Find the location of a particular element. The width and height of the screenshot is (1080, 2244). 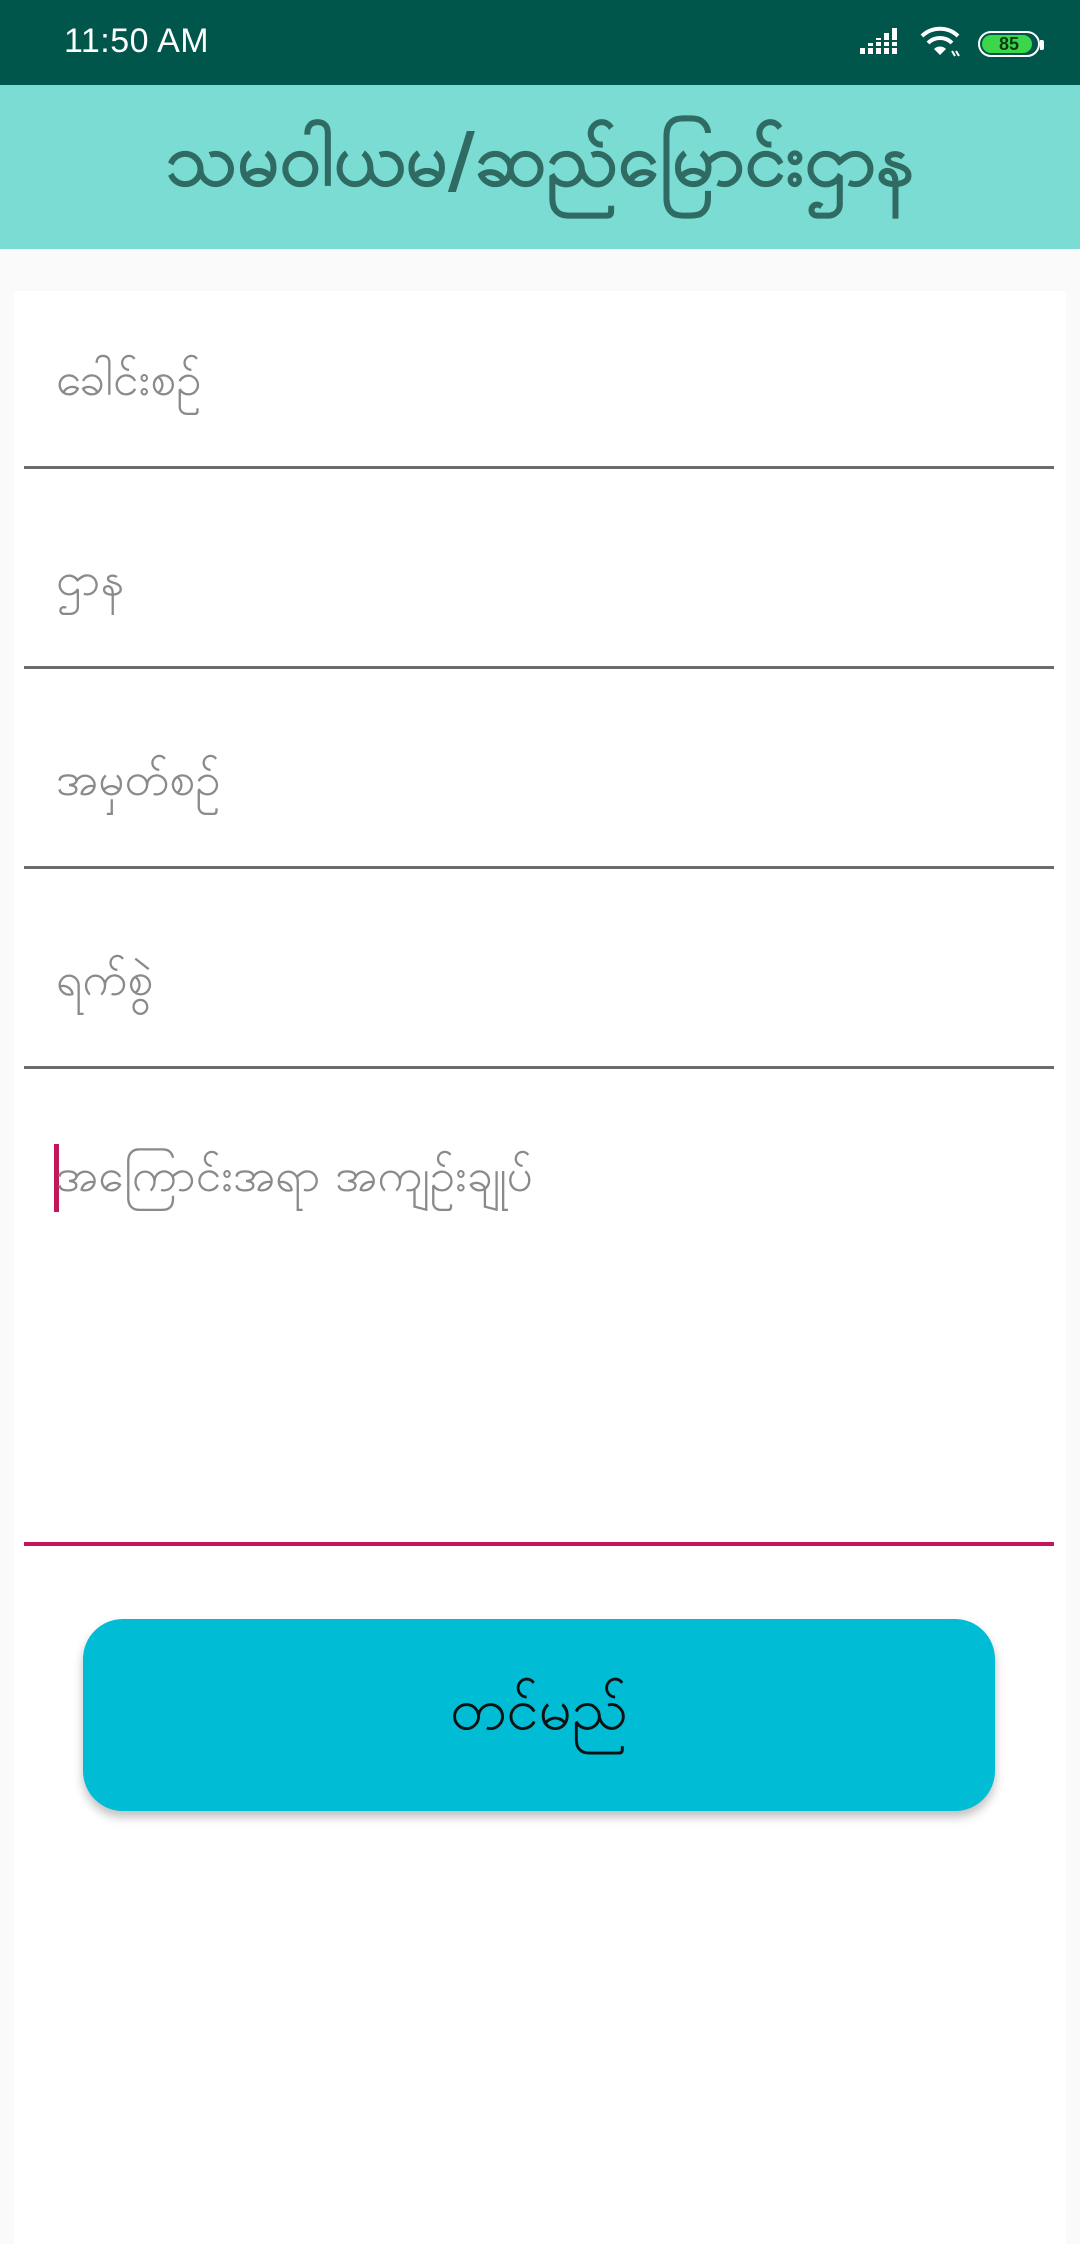

department-field: ဌာန is located at coordinates (539, 569).